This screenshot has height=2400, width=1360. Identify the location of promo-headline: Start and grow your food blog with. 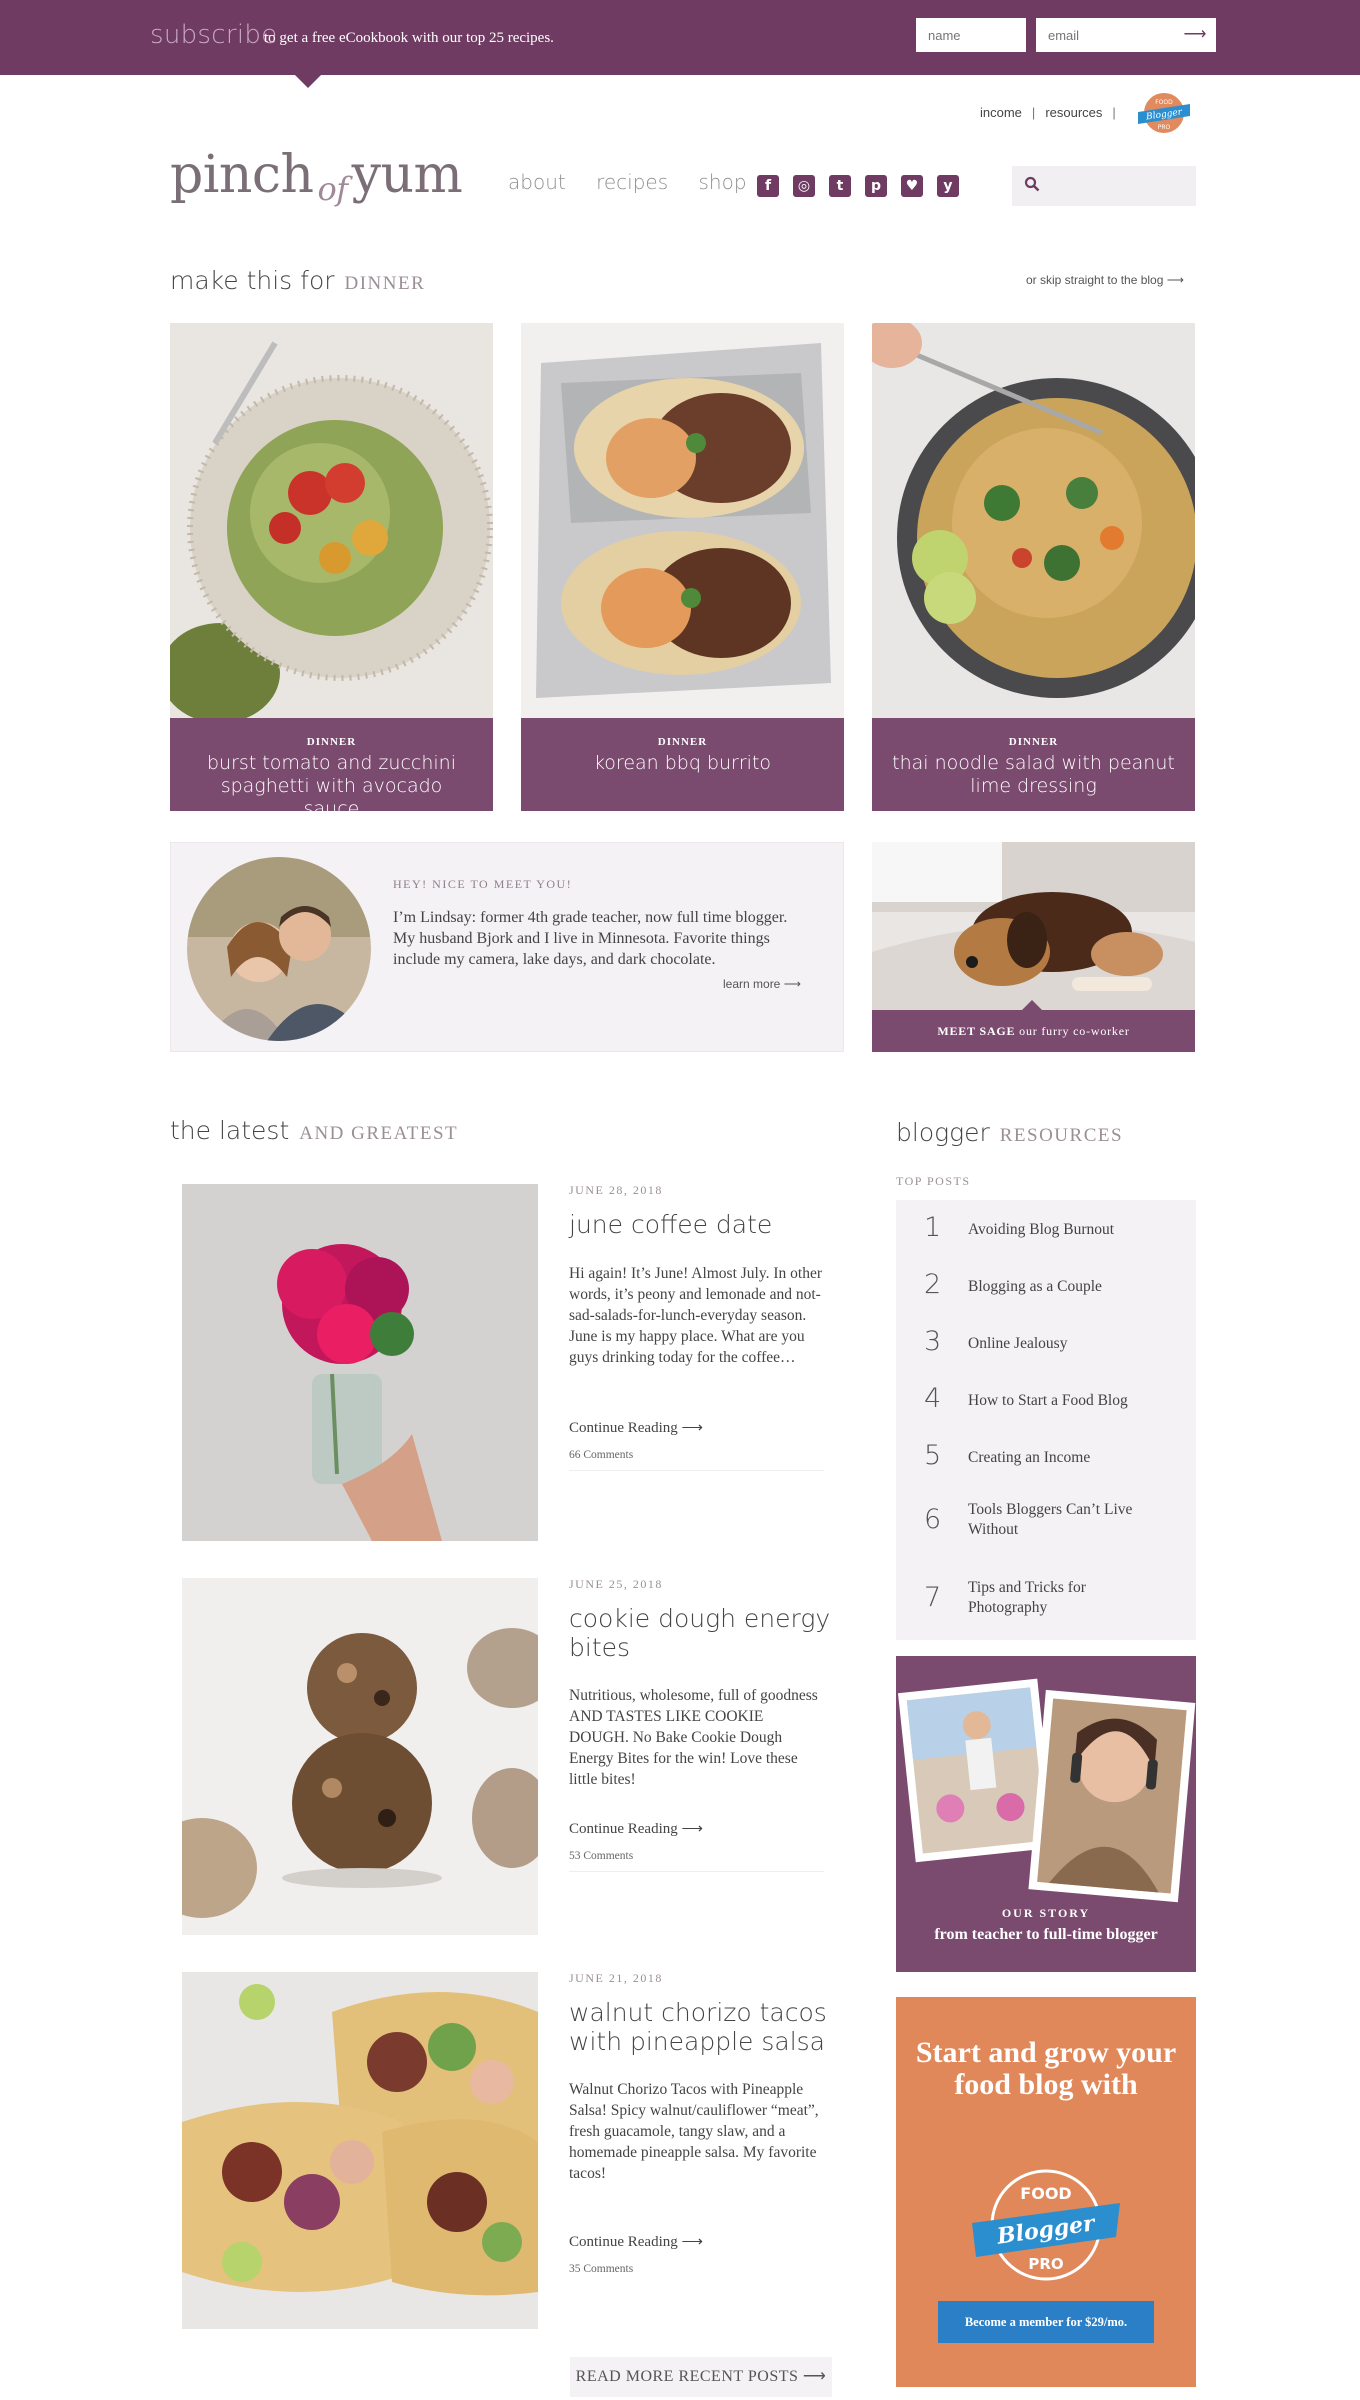
(1046, 2068).